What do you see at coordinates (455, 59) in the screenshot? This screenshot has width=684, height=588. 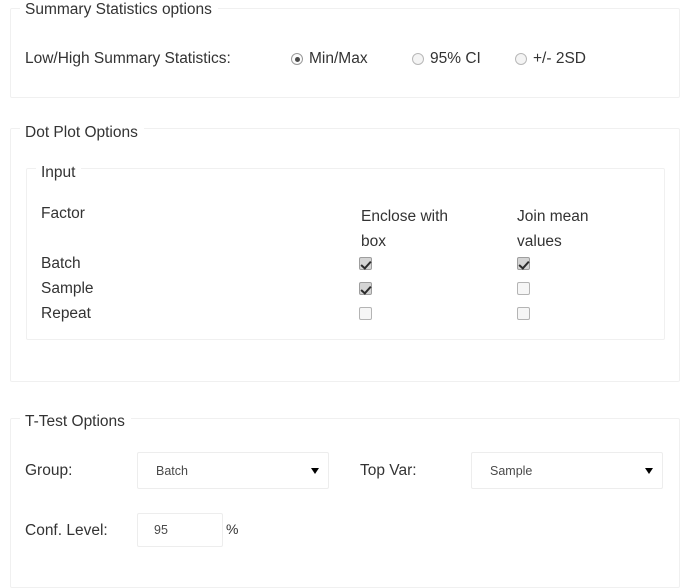 I see `radio-95-ci-label: 95% CI` at bounding box center [455, 59].